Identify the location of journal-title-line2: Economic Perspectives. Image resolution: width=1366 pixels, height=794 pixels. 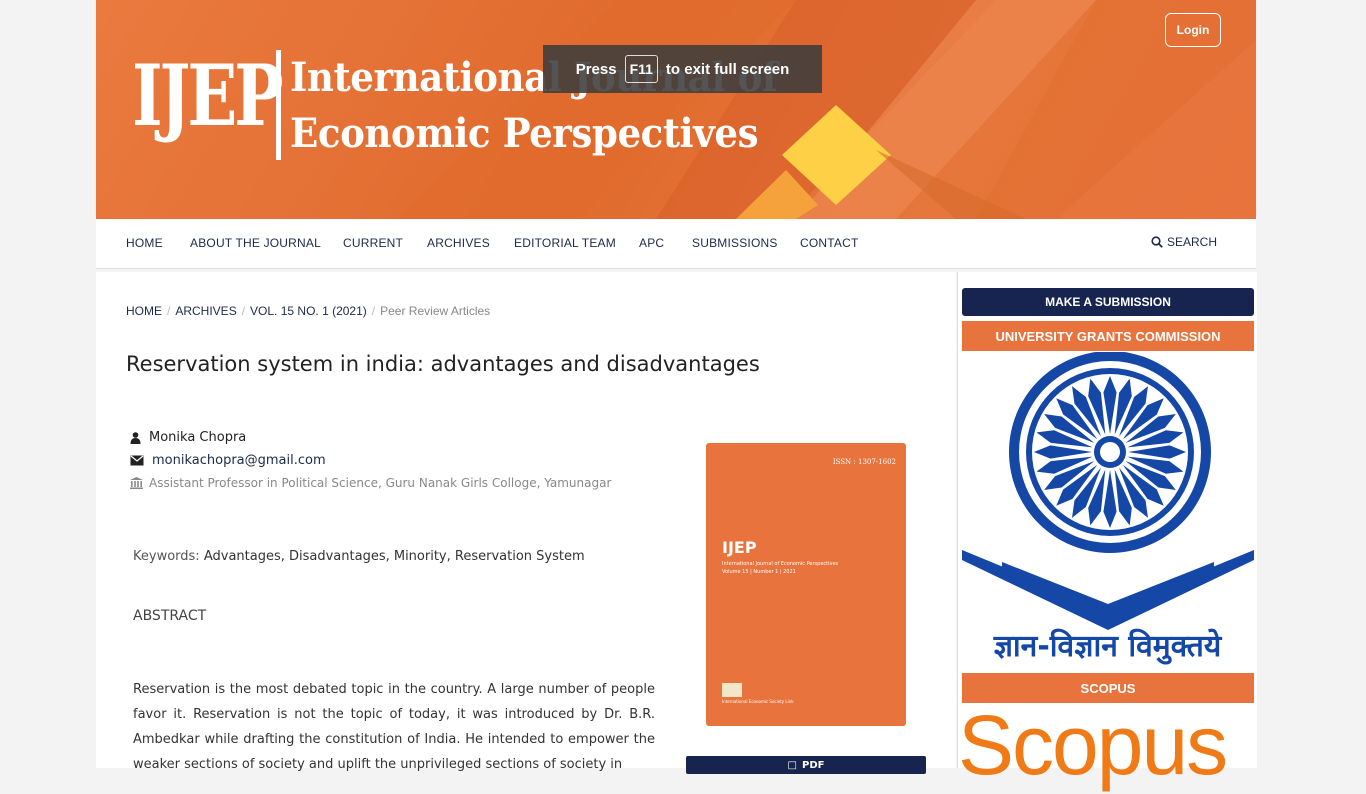
(524, 133).